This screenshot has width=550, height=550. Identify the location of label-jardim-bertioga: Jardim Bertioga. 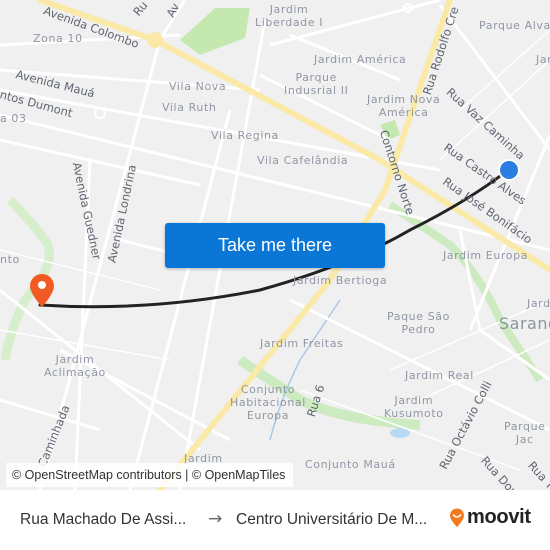
(340, 280).